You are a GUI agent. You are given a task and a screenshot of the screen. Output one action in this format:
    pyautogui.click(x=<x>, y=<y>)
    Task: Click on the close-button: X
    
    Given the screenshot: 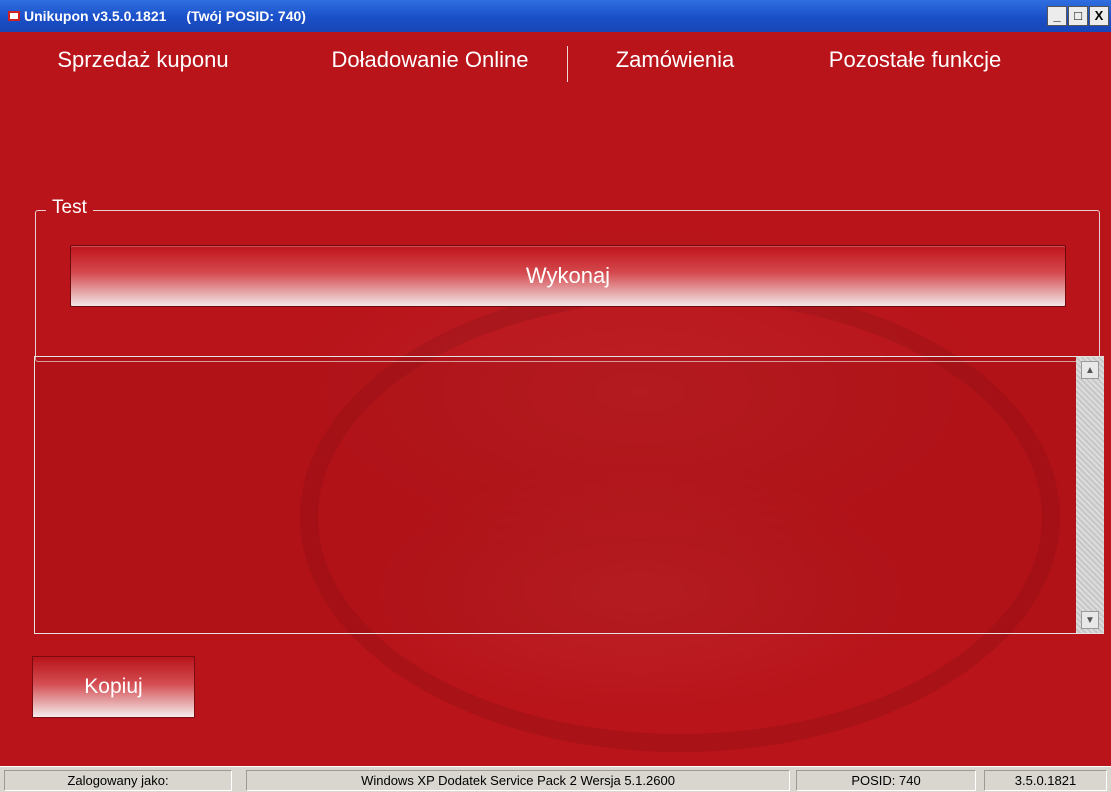 What is the action you would take?
    pyautogui.click(x=1099, y=16)
    